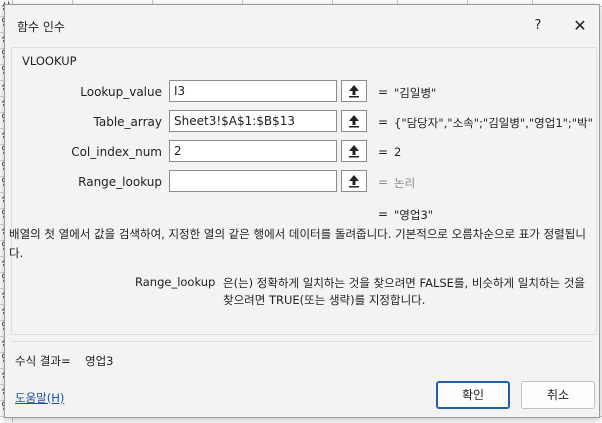 This screenshot has height=423, width=602. What do you see at coordinates (39, 398) in the screenshot?
I see `help-link: 도움말(H)` at bounding box center [39, 398].